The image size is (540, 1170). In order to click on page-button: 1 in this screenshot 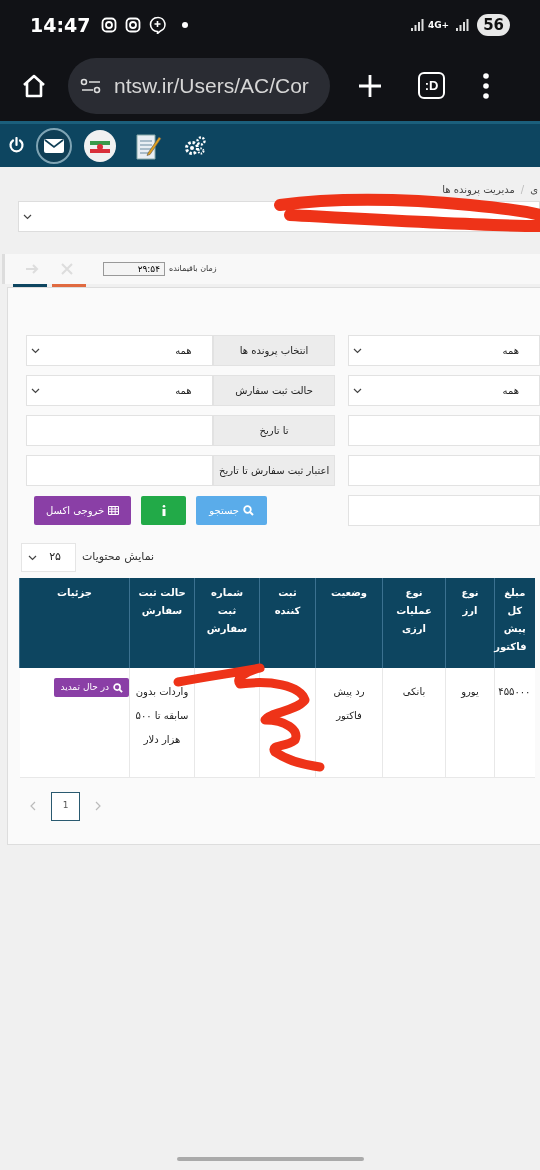, I will do `click(65, 806)`.